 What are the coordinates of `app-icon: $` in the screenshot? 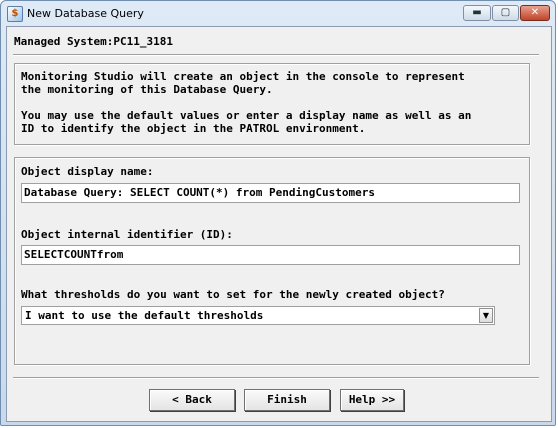 It's located at (15, 14).